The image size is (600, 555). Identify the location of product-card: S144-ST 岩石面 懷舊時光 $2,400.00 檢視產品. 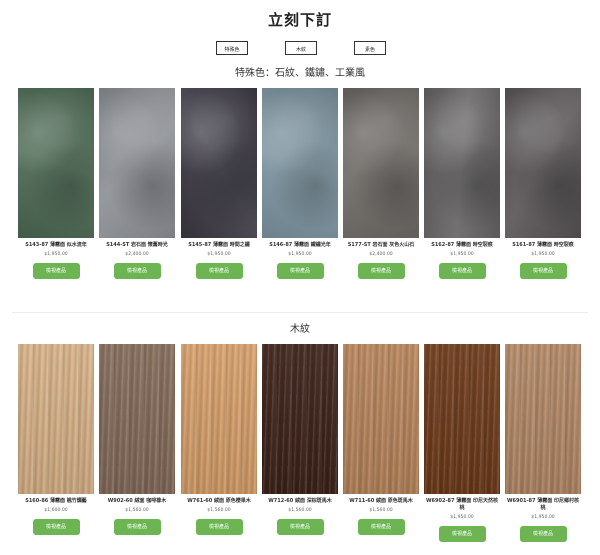
(137, 183).